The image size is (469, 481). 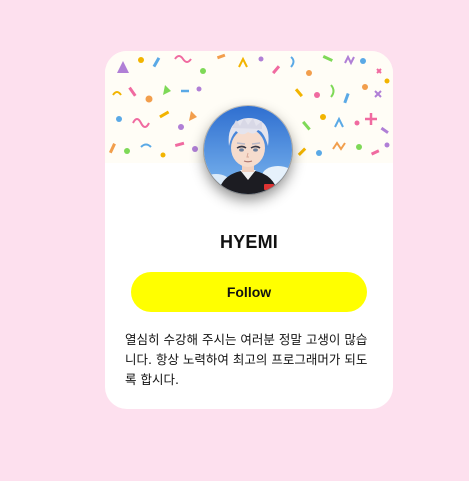 I want to click on profile-avatar, so click(x=248, y=150).